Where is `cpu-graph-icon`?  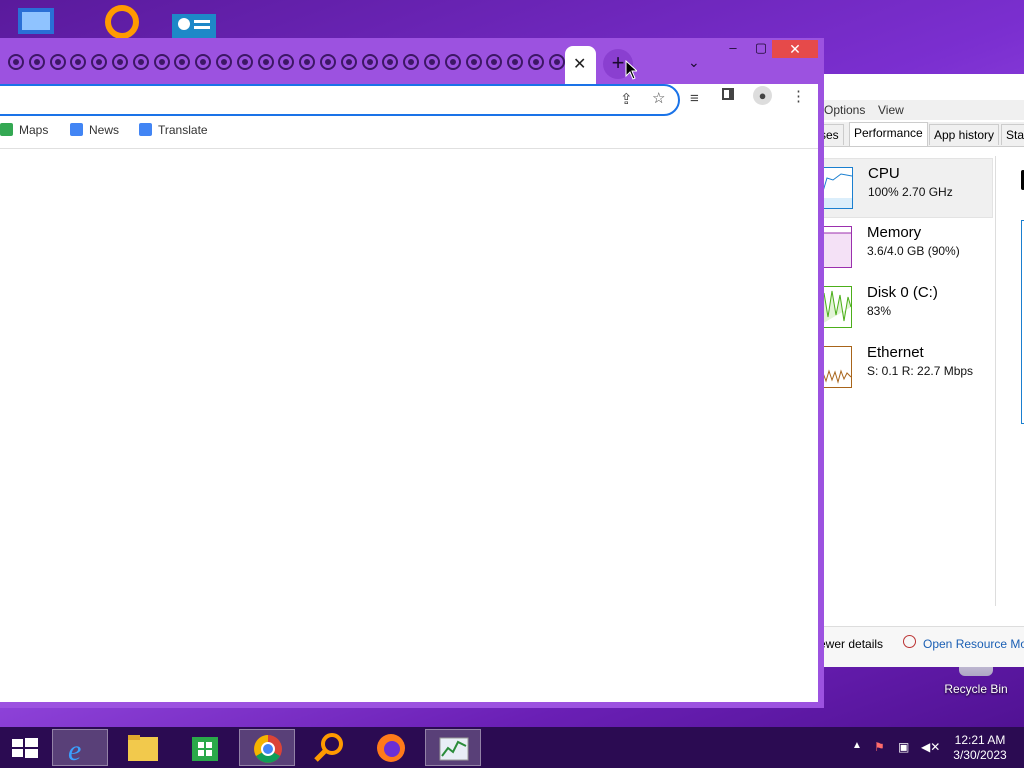 cpu-graph-icon is located at coordinates (836, 188).